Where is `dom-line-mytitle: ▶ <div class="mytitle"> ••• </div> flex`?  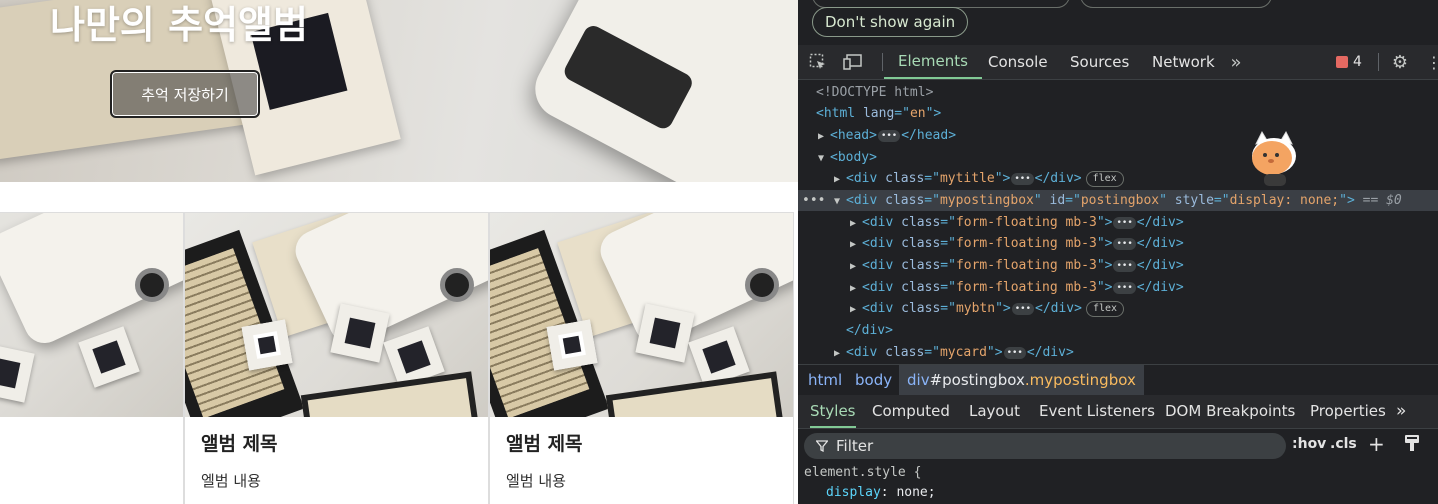 dom-line-mytitle: ▶ <div class="mytitle"> ••• </div> flex is located at coordinates (1118, 178).